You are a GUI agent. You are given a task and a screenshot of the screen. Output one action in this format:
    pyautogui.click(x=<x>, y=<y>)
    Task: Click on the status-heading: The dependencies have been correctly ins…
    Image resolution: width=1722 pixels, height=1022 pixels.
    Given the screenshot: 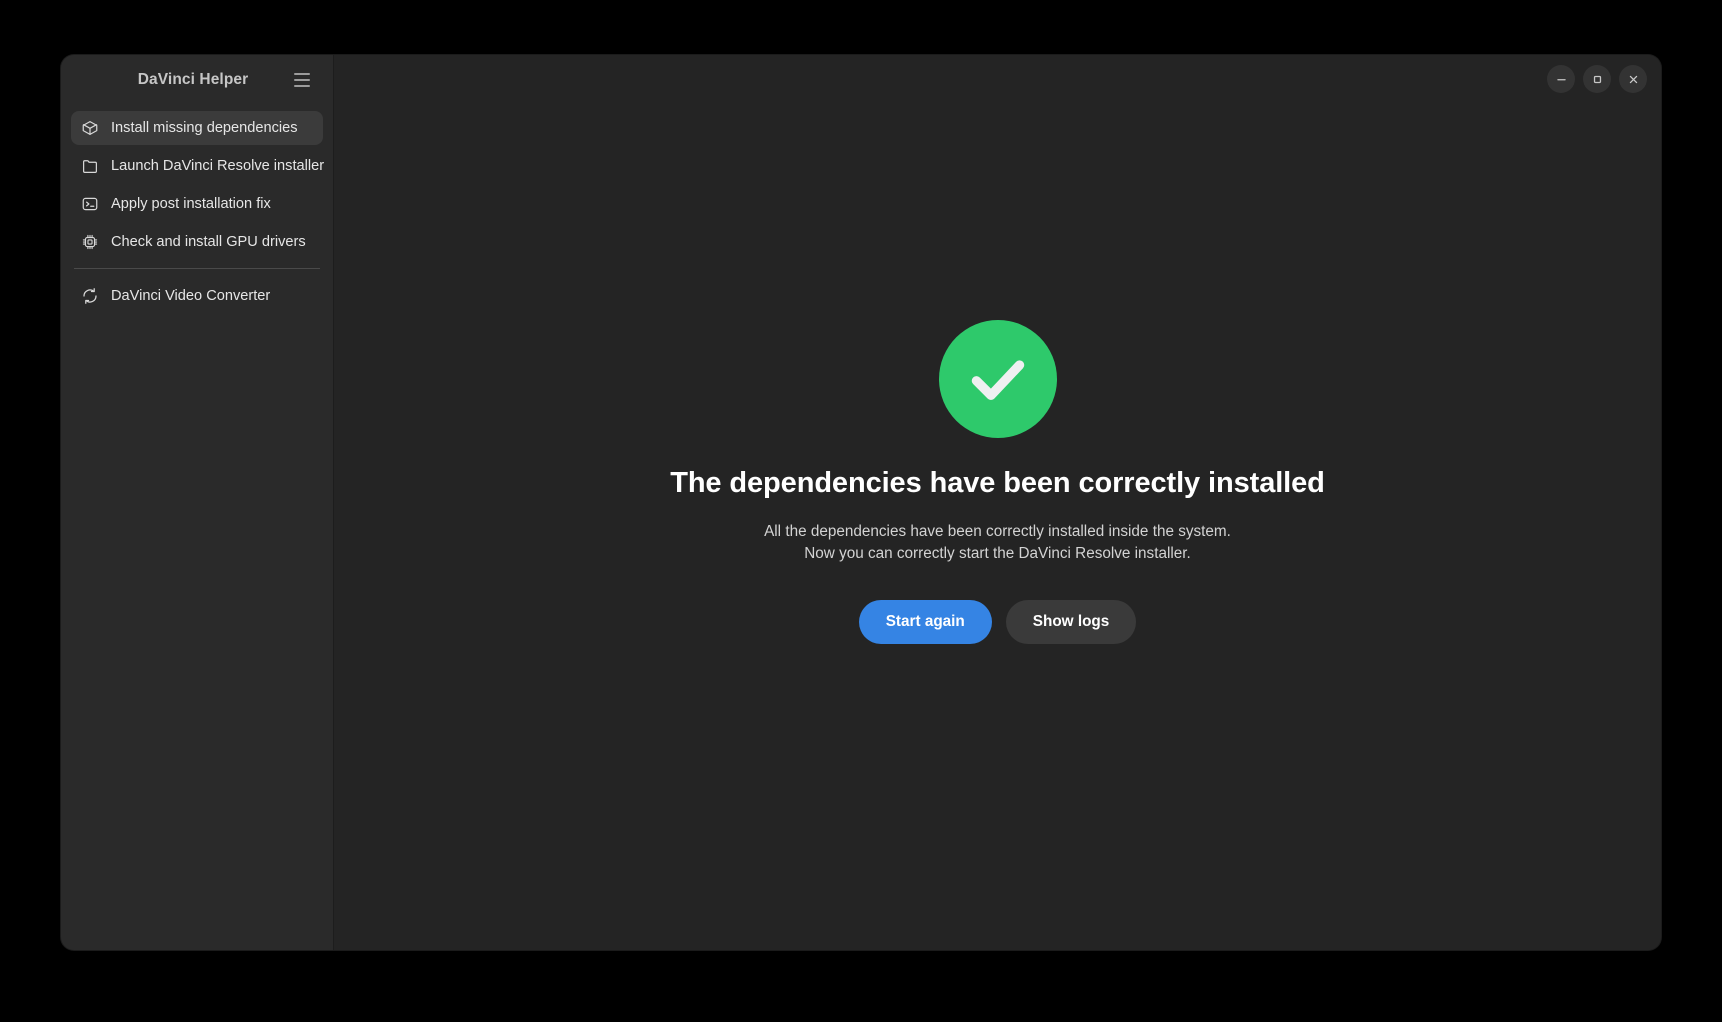 What is the action you would take?
    pyautogui.click(x=997, y=483)
    